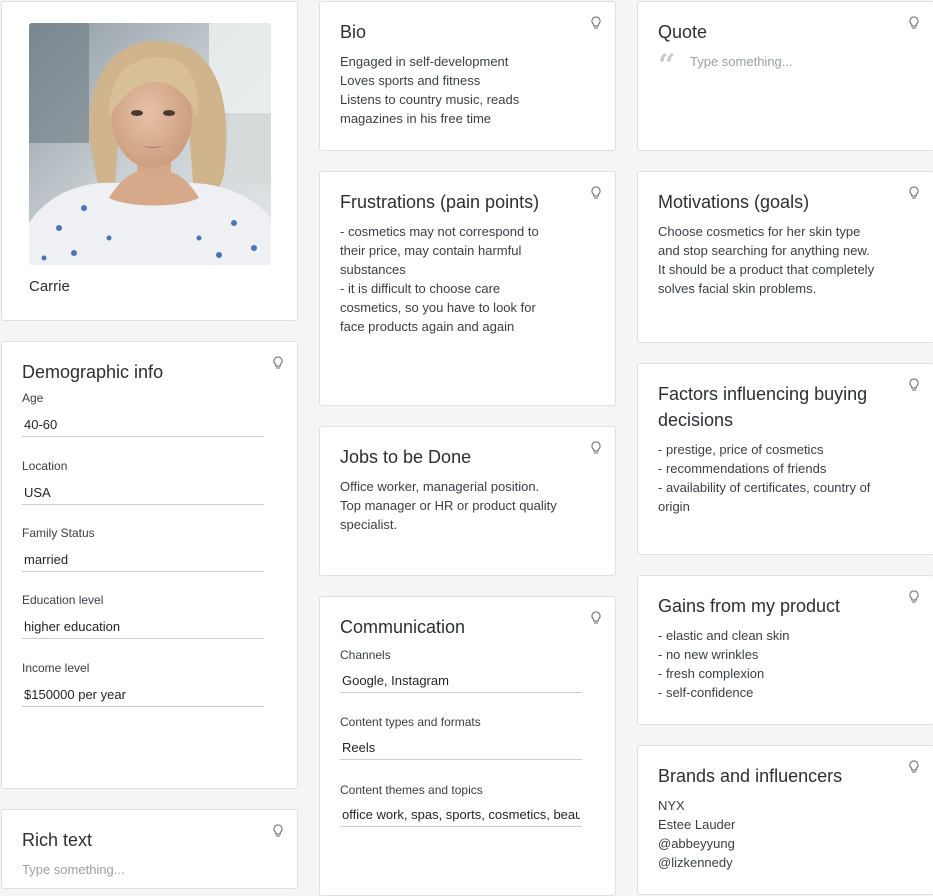 Image resolution: width=933 pixels, height=896 pixels. I want to click on gains-title: Gains from my product, so click(749, 606).